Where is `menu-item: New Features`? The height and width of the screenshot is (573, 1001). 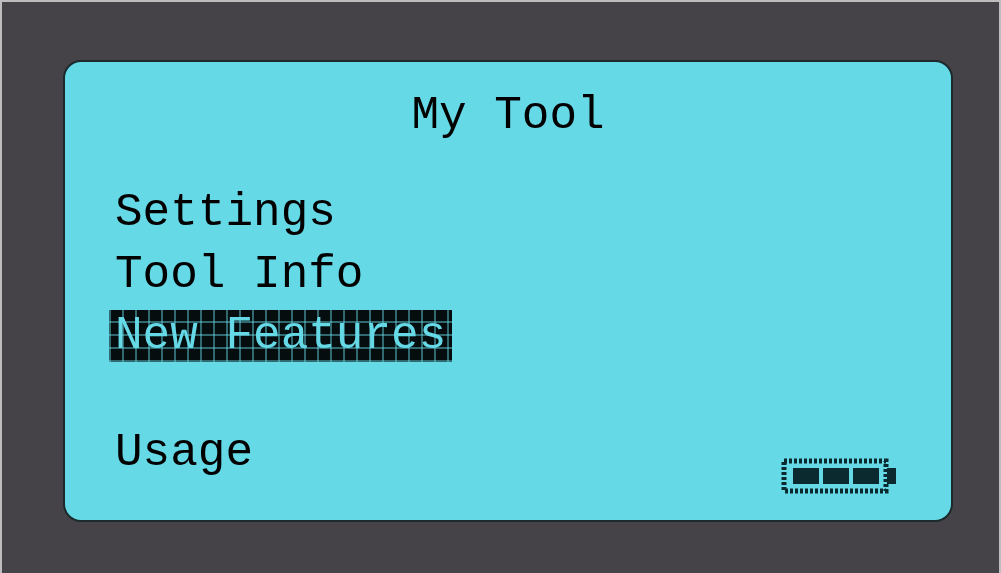 menu-item: New Features is located at coordinates (281, 336).